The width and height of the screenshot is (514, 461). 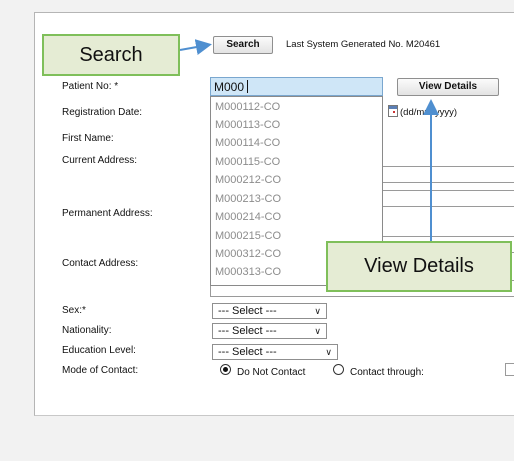 What do you see at coordinates (111, 55) in the screenshot?
I see `search-callout: Search` at bounding box center [111, 55].